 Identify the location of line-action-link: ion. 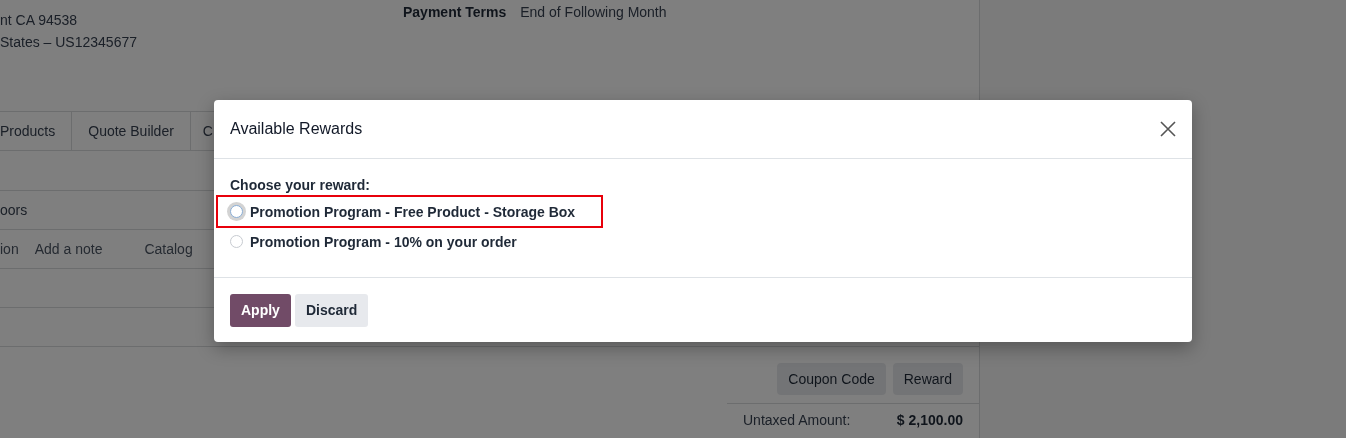
(9, 249).